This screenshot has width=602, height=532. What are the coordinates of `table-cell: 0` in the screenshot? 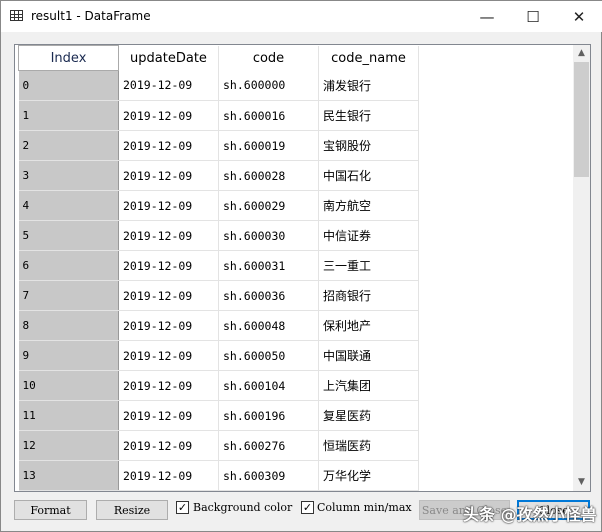 It's located at (68, 85).